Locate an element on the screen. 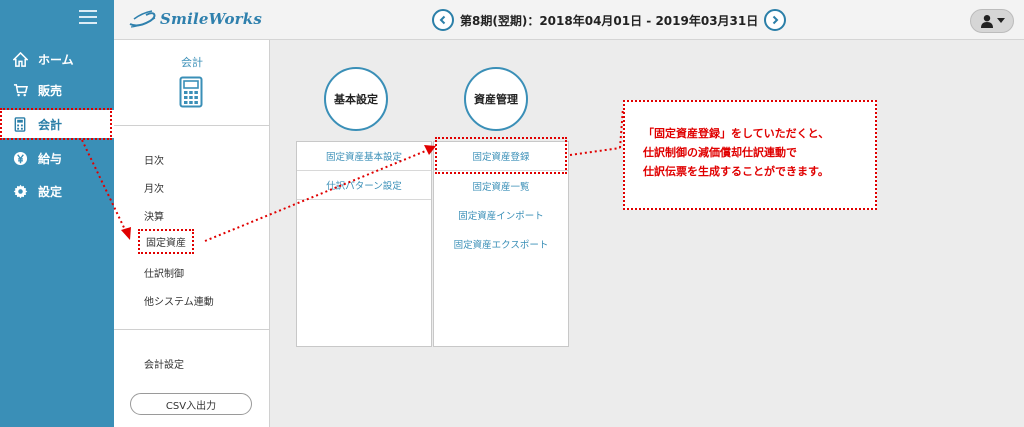  nav-item-home: ホーム is located at coordinates (57, 59).